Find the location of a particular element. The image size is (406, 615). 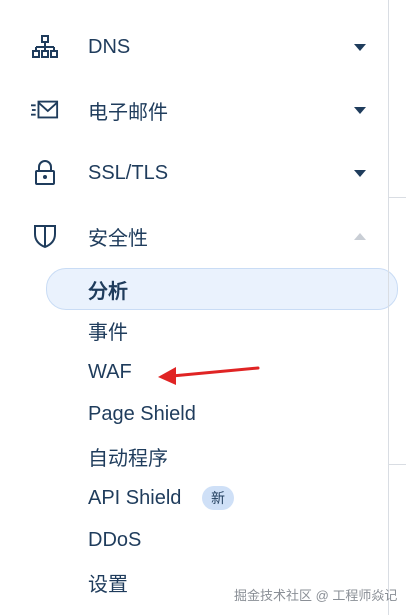

watermark: 掘金技术社区 @ 工程师焱记 is located at coordinates (316, 595).